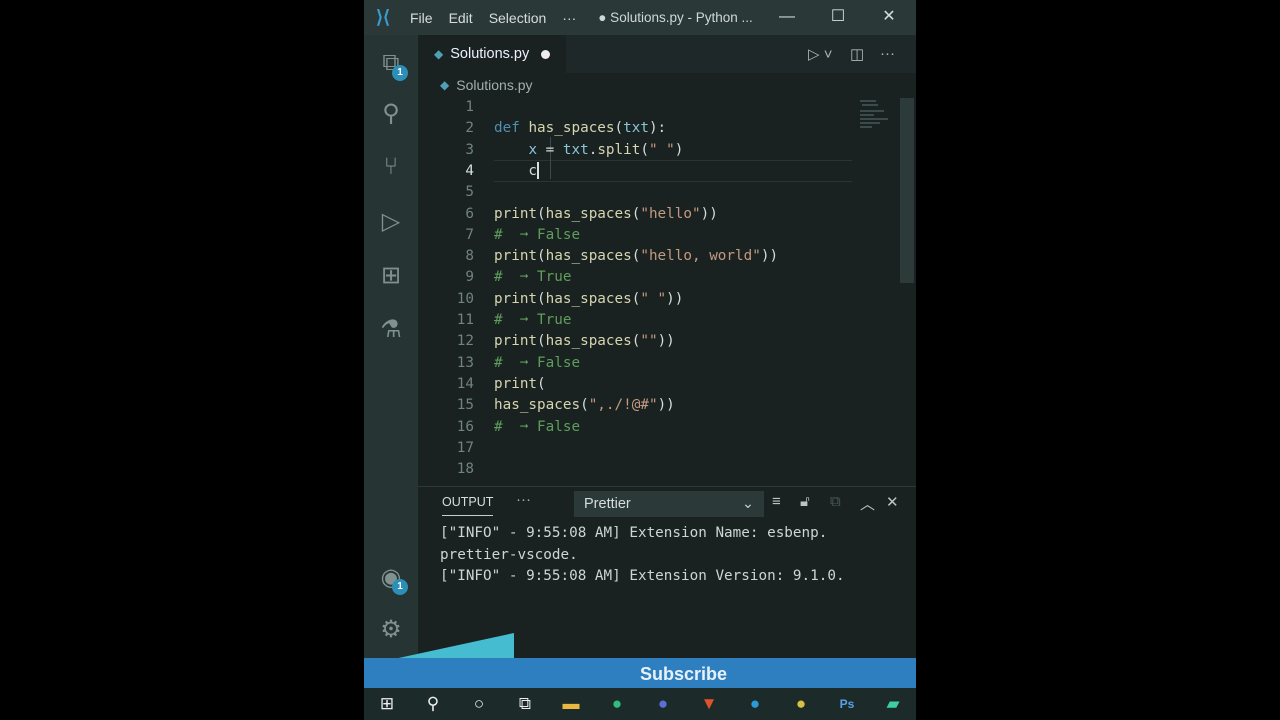 This screenshot has width=1280, height=720. Describe the element at coordinates (663, 704) in the screenshot. I see `canva-icon: ●` at that location.